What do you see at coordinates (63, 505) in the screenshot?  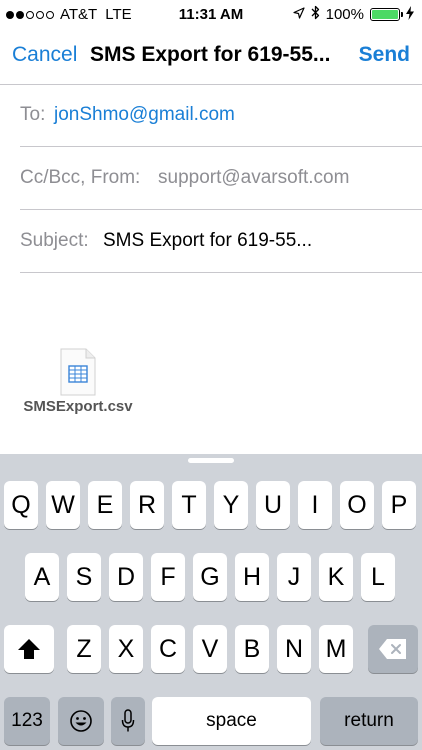 I see `key-w: W` at bounding box center [63, 505].